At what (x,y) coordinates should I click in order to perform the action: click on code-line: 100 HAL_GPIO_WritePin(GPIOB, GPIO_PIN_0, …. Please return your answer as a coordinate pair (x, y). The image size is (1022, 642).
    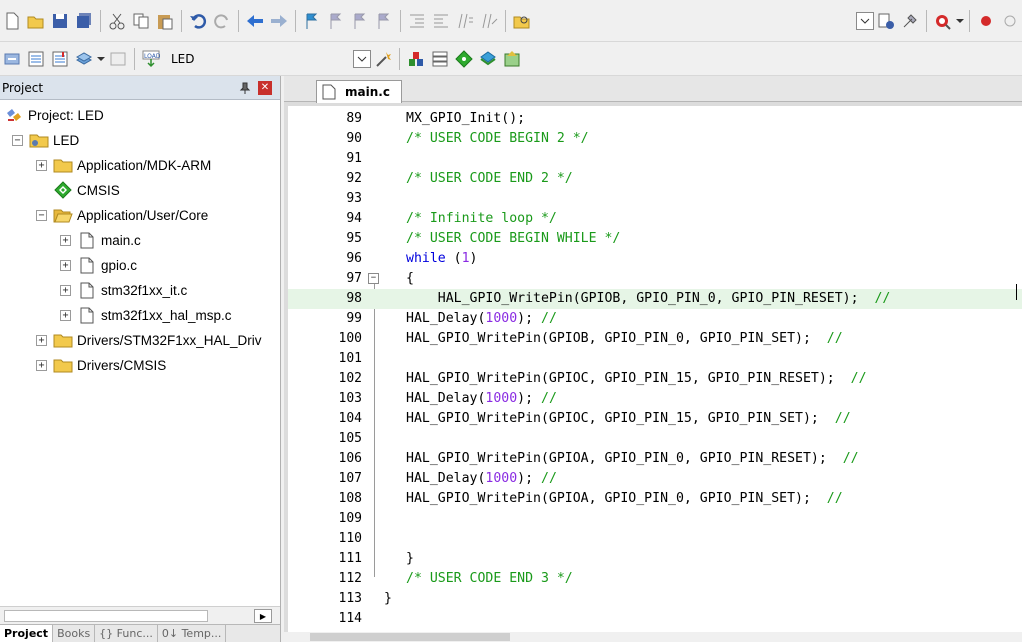
    Looking at the image, I should click on (655, 339).